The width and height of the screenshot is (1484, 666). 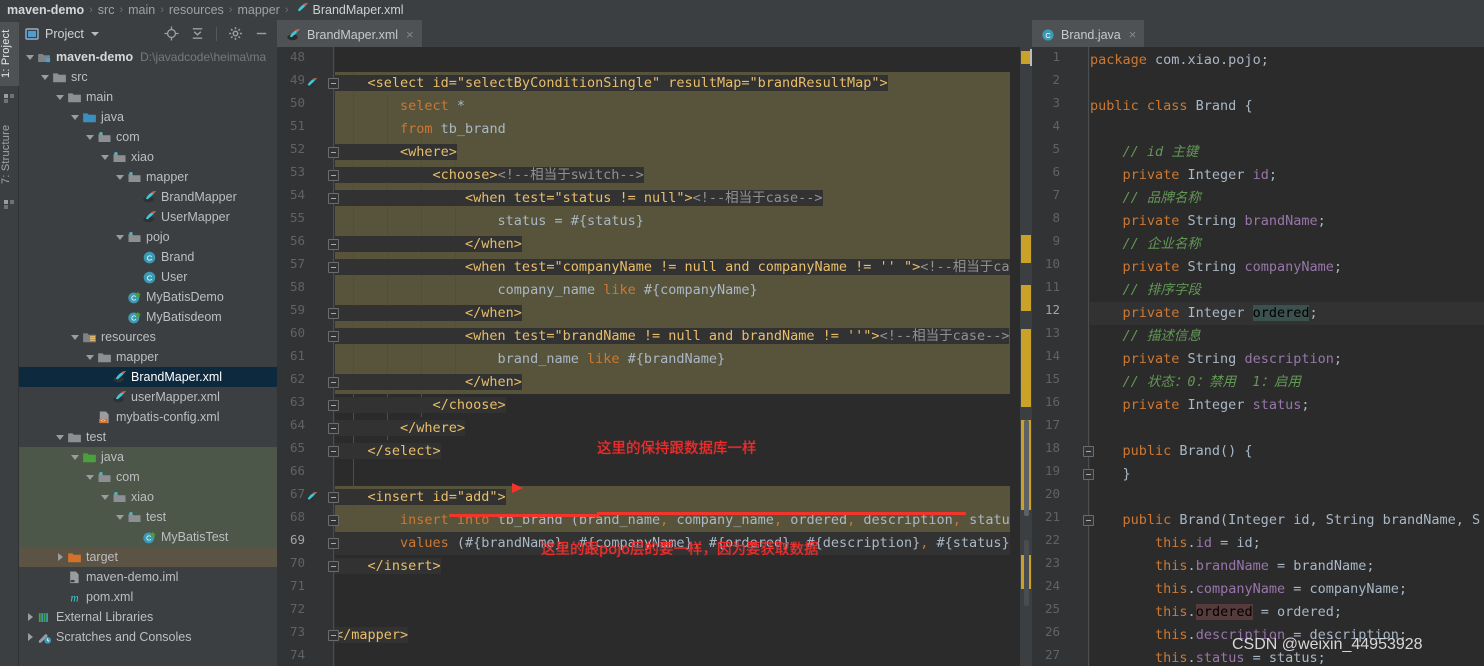 What do you see at coordinates (9, 54) in the screenshot?
I see `sidebar-item-project: 1: Project` at bounding box center [9, 54].